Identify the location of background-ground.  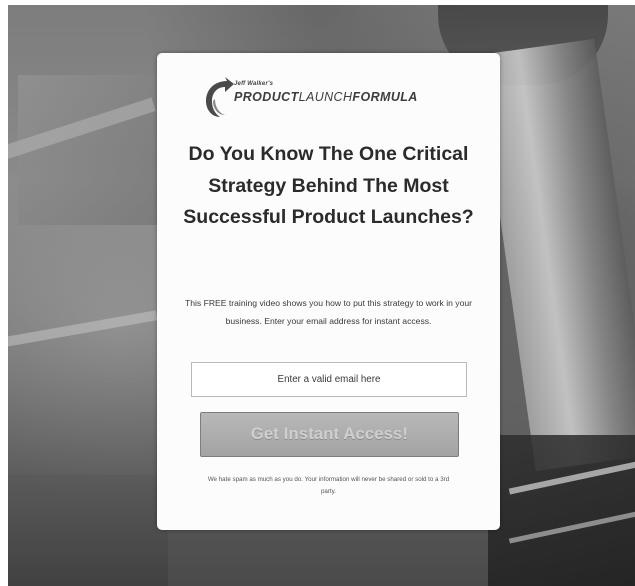
(88, 530).